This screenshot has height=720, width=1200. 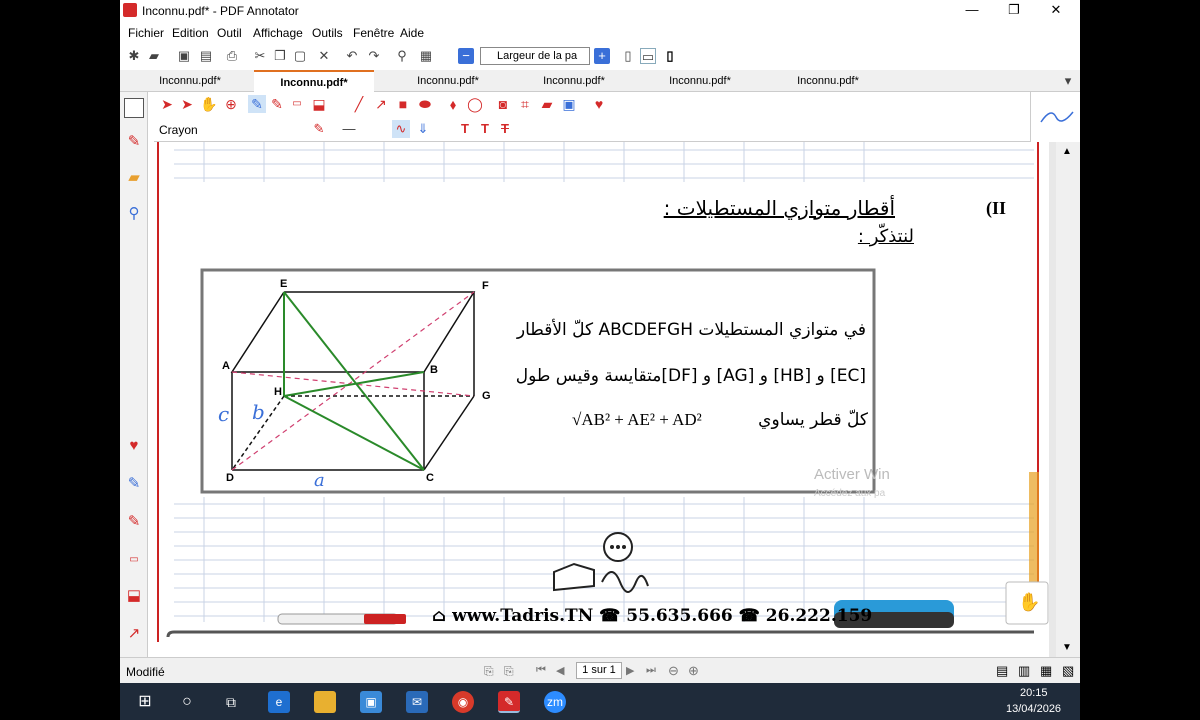 What do you see at coordinates (1056, 11) in the screenshot?
I see `close-button: ✕` at bounding box center [1056, 11].